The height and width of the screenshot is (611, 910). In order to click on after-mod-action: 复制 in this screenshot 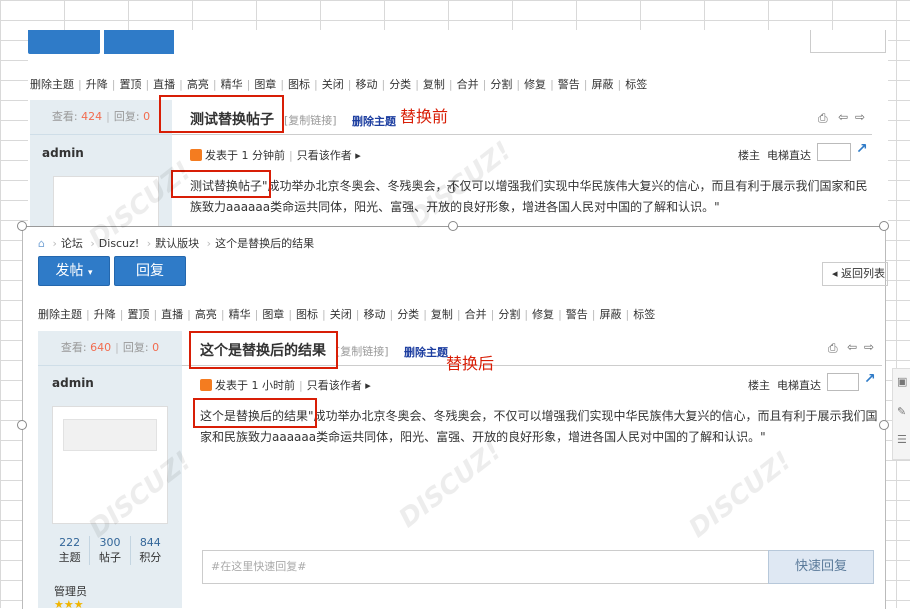, I will do `click(442, 314)`.